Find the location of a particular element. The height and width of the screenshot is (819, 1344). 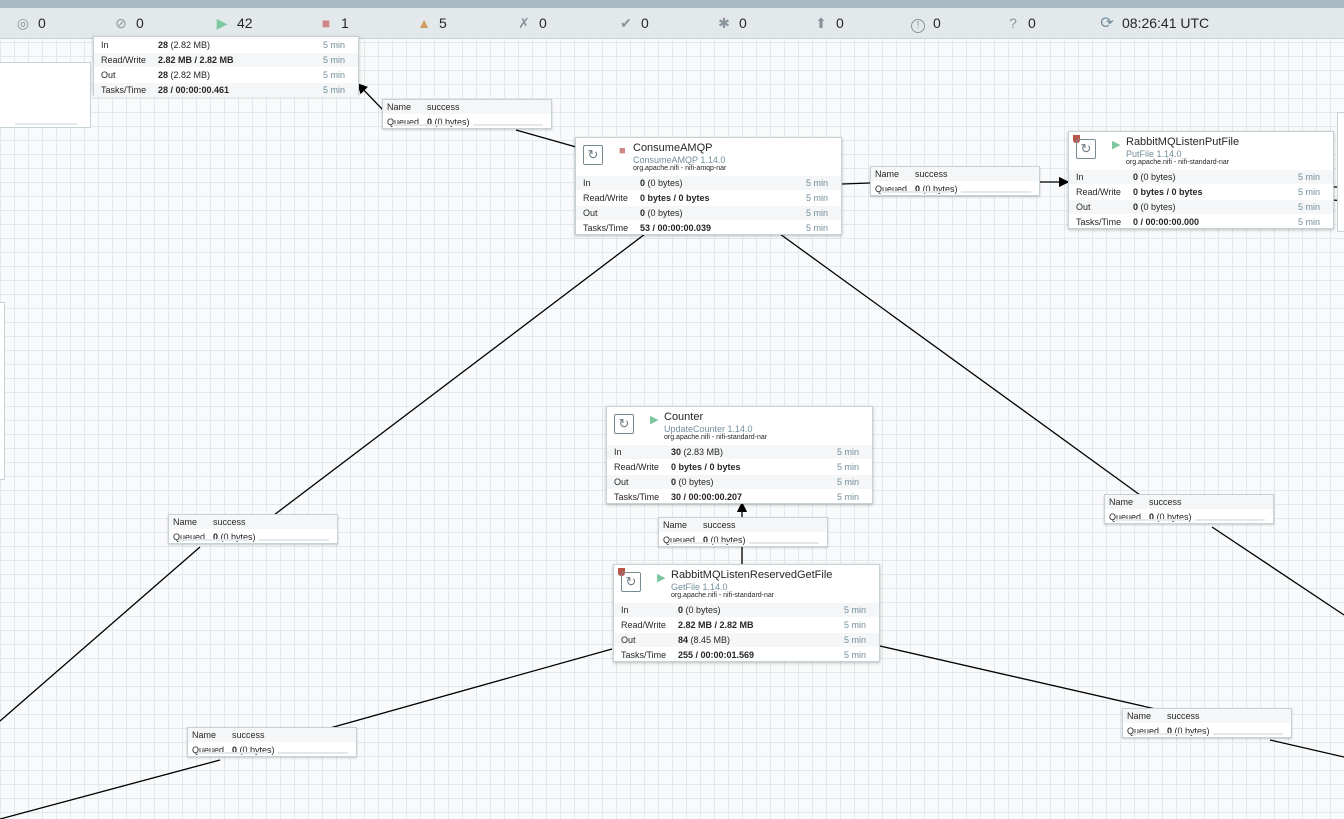

stats-row-read-write: Read/Write 2.82 MB / 2.82 MB 5 min is located at coordinates (226, 59).